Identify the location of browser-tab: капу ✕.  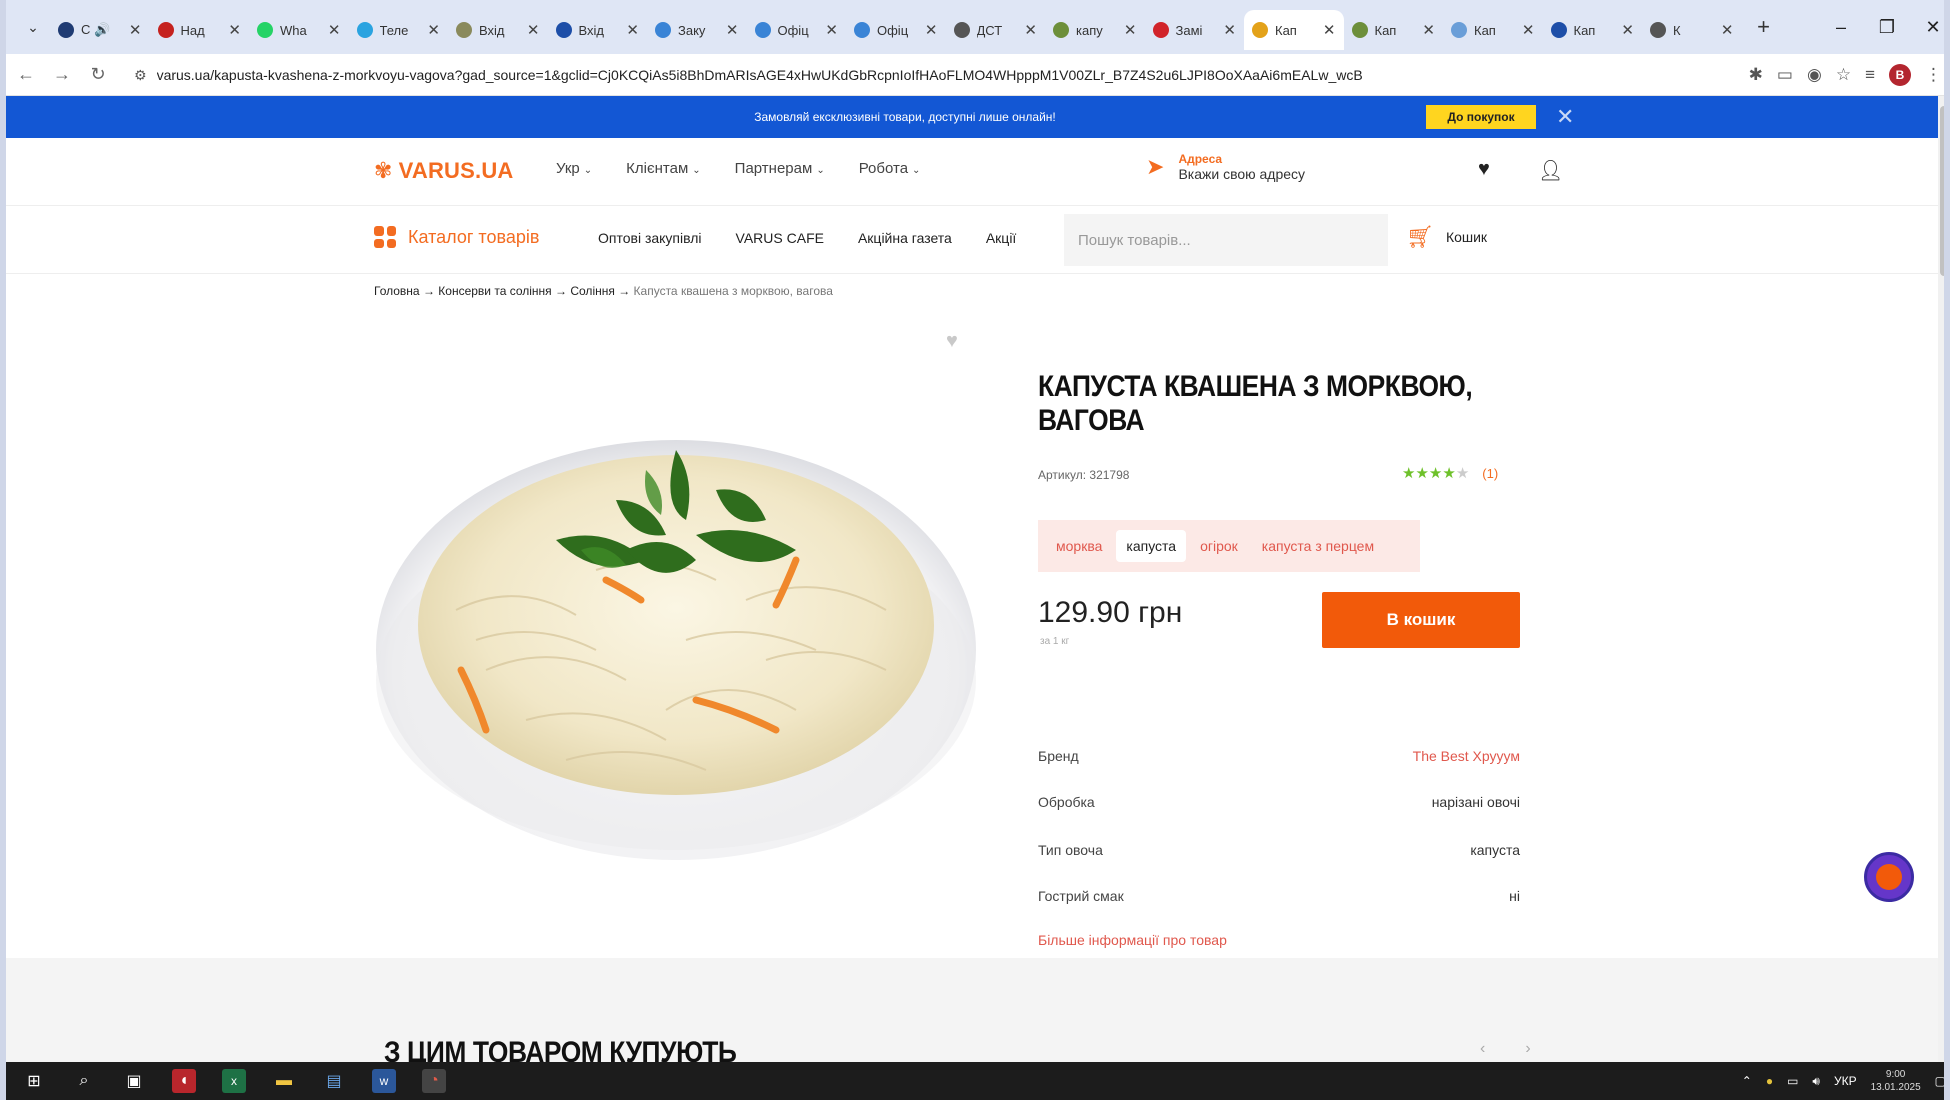
(1095, 30).